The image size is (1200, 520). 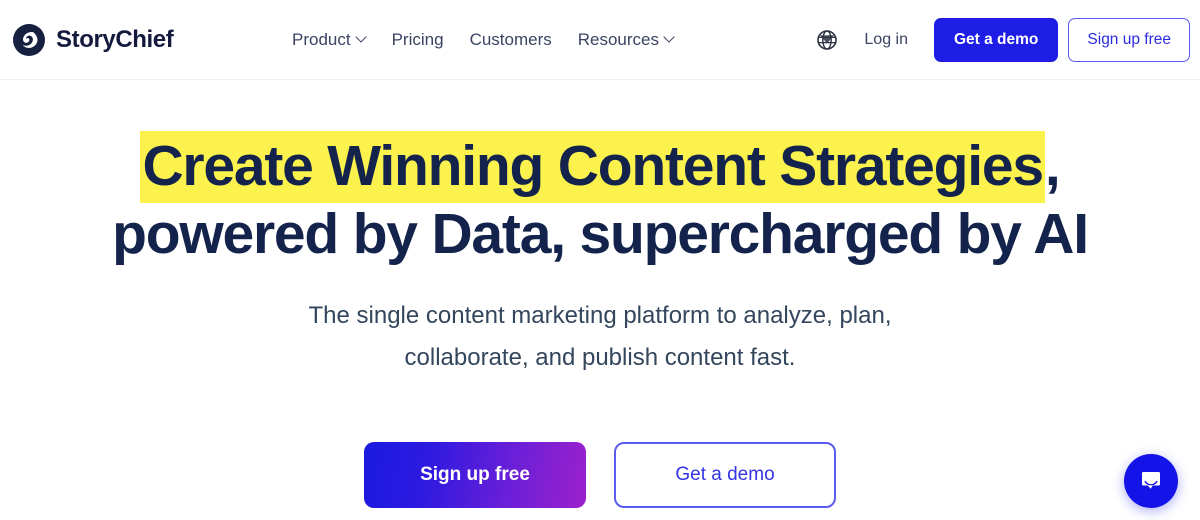 What do you see at coordinates (29, 39) in the screenshot?
I see `storychief-logo-icon` at bounding box center [29, 39].